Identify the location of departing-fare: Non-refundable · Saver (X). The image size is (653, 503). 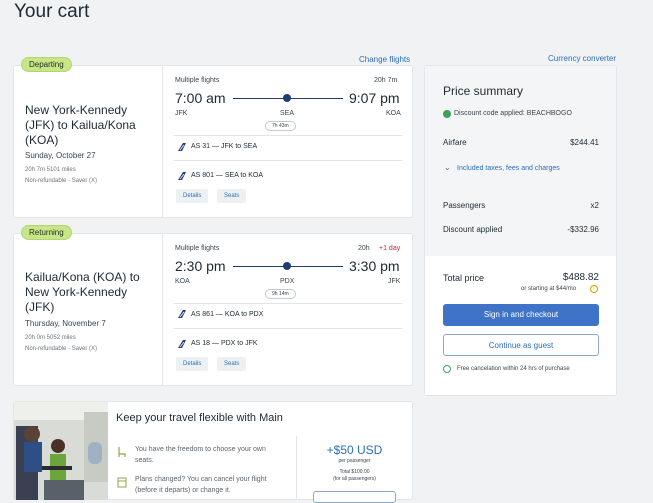
(61, 181).